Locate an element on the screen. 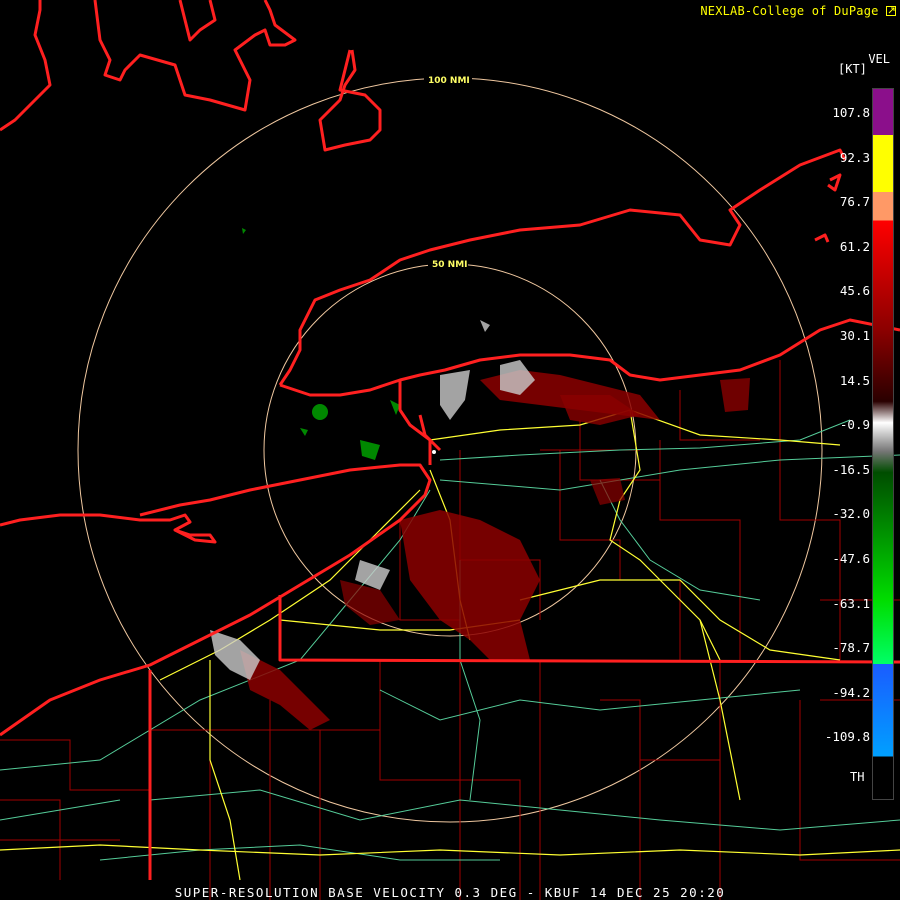 This screenshot has height=900, width=900. external-link-icon is located at coordinates (891, 11).